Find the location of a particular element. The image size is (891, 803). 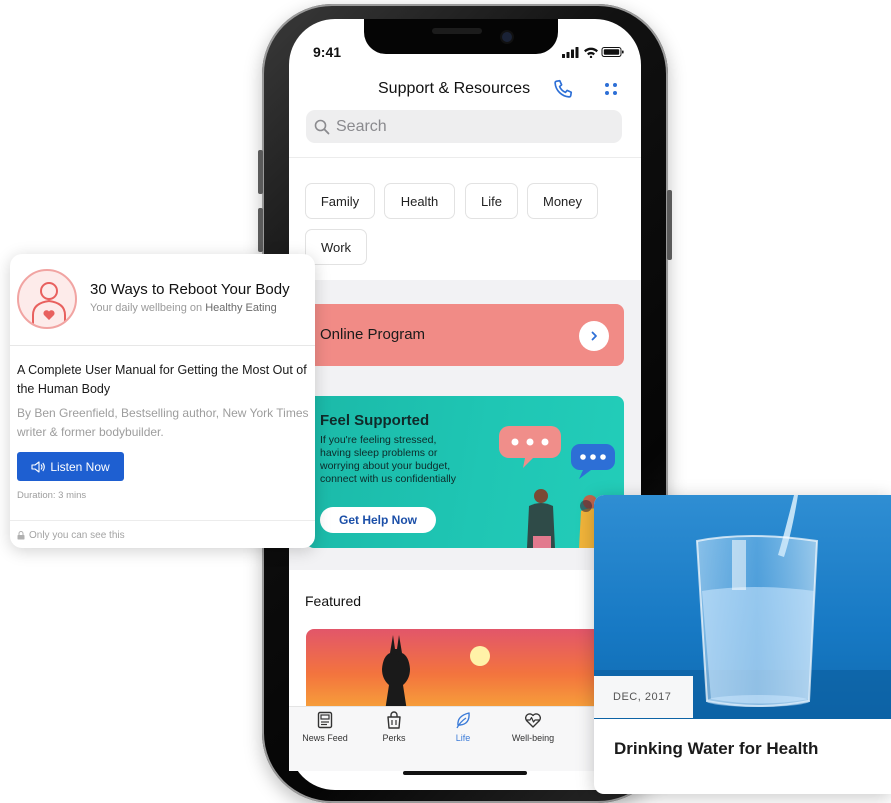

yoga-silhouette is located at coordinates (436, 673).